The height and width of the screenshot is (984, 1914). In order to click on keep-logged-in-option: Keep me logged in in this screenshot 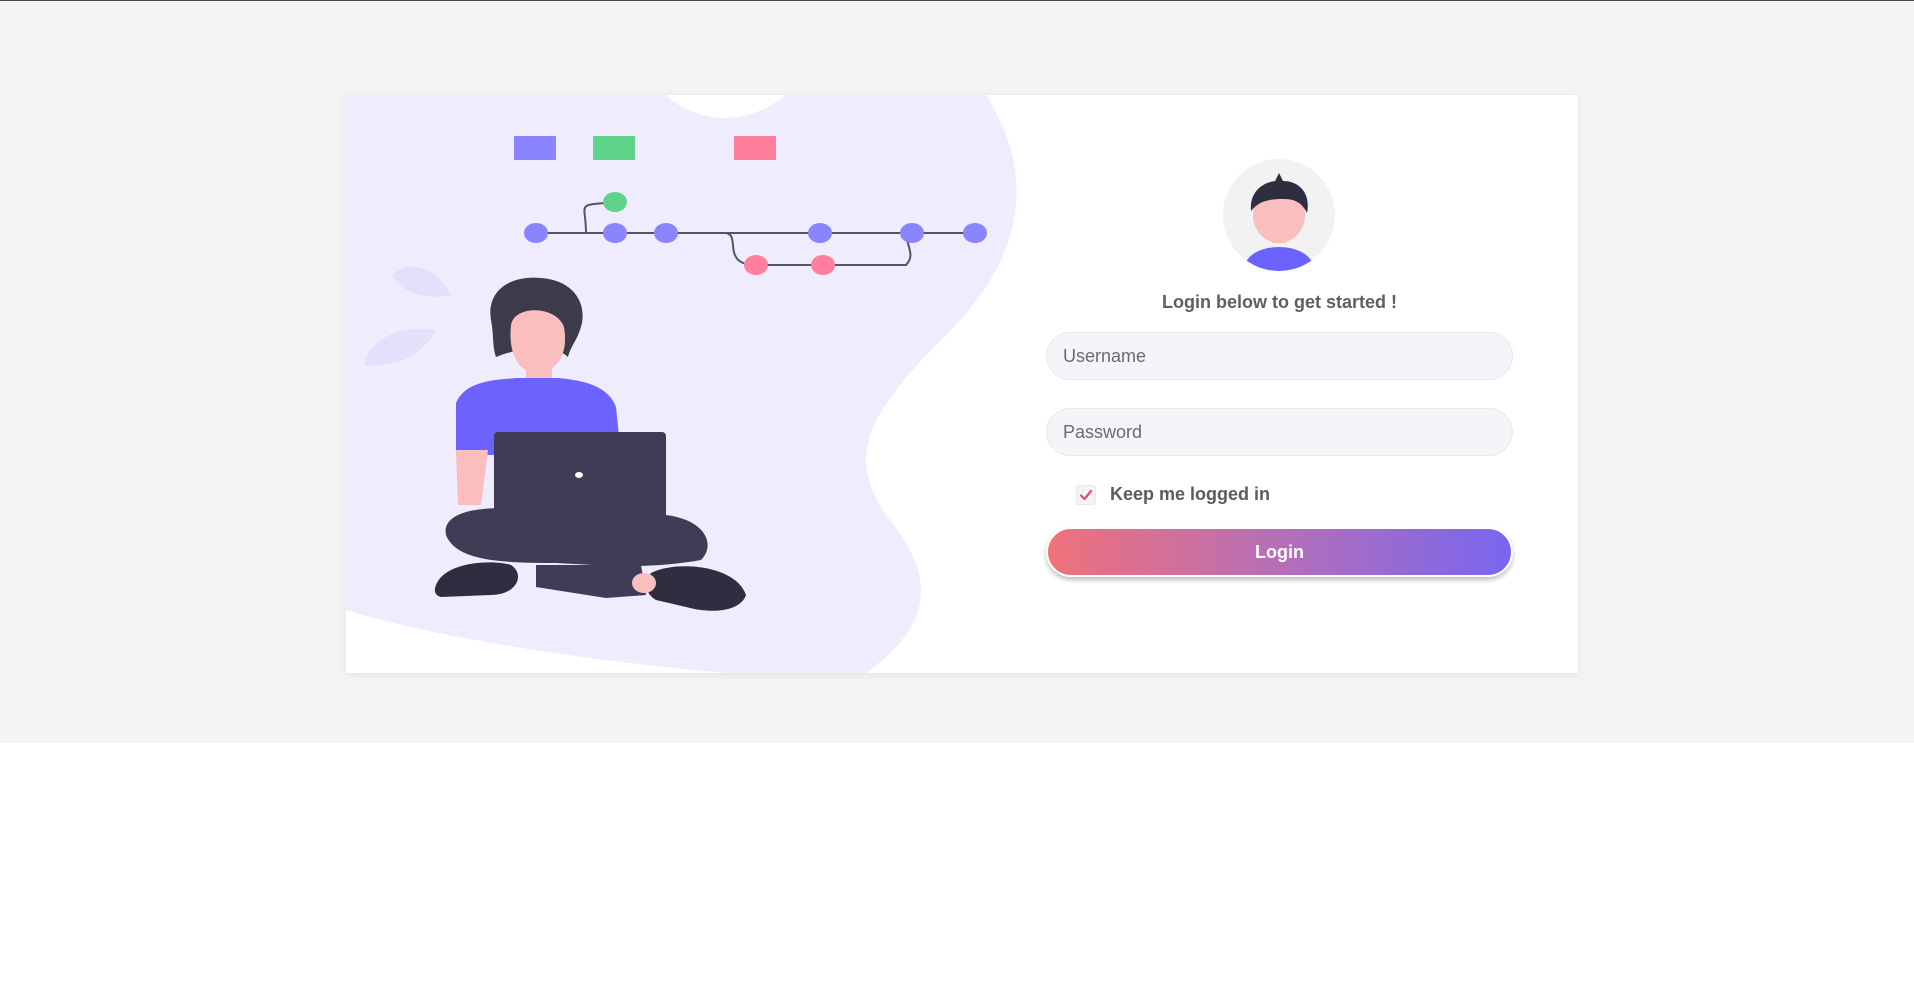, I will do `click(1173, 494)`.